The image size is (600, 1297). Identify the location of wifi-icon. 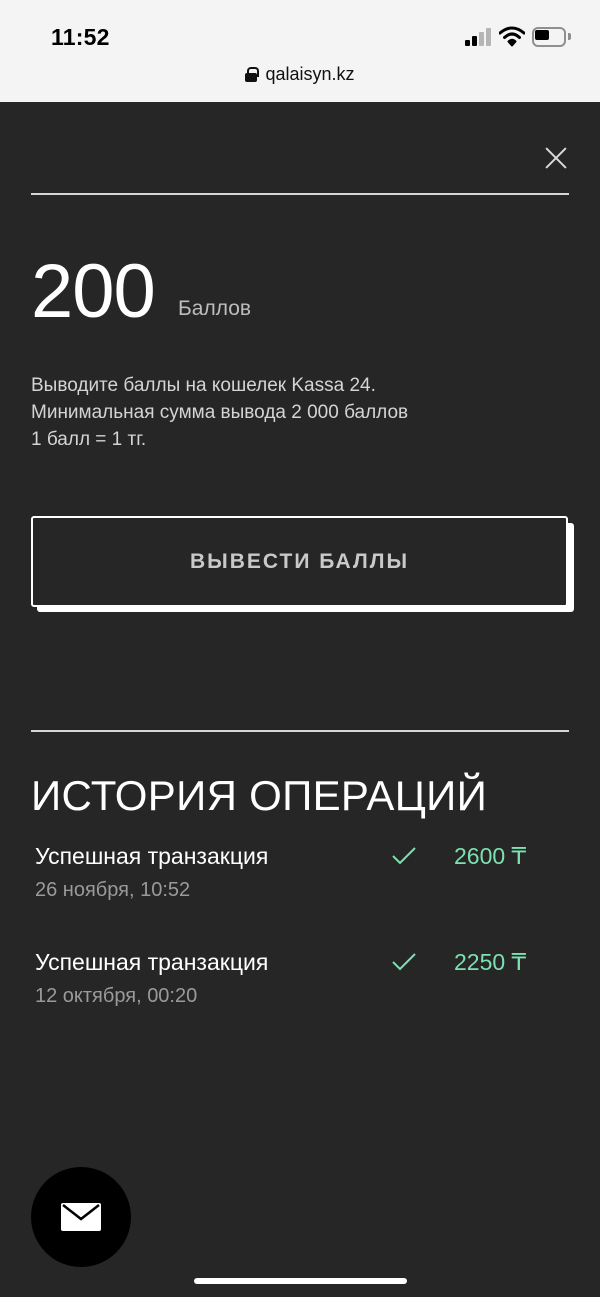
(512, 36).